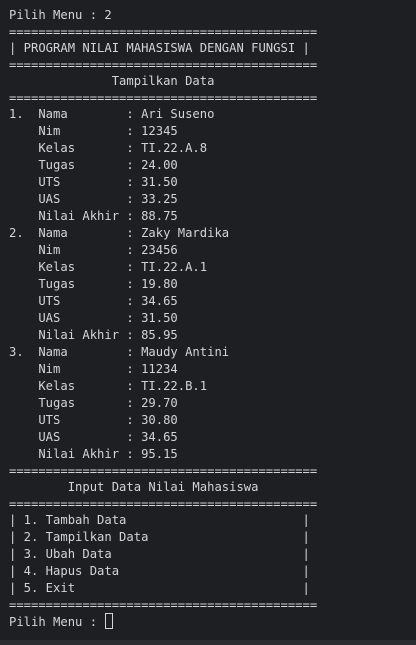  Describe the element at coordinates (159, 554) in the screenshot. I see `menu-option-3: | 3. Ubah Data |` at that location.